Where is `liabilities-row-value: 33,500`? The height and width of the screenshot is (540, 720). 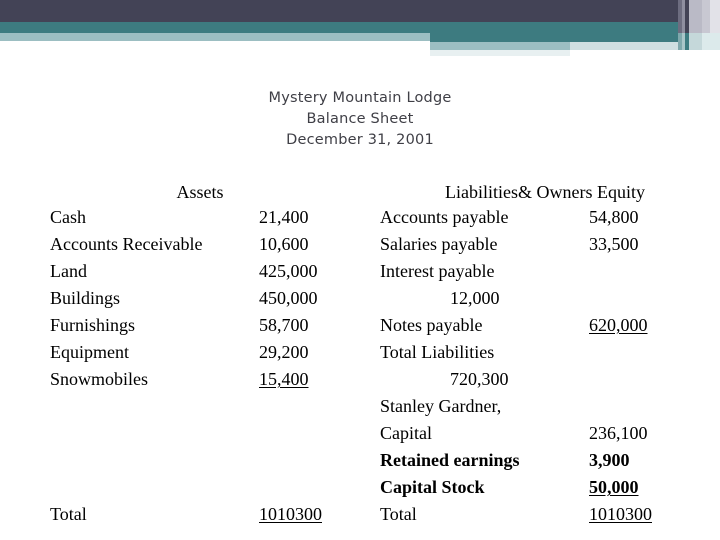 liabilities-row-value: 33,500 is located at coordinates (614, 244).